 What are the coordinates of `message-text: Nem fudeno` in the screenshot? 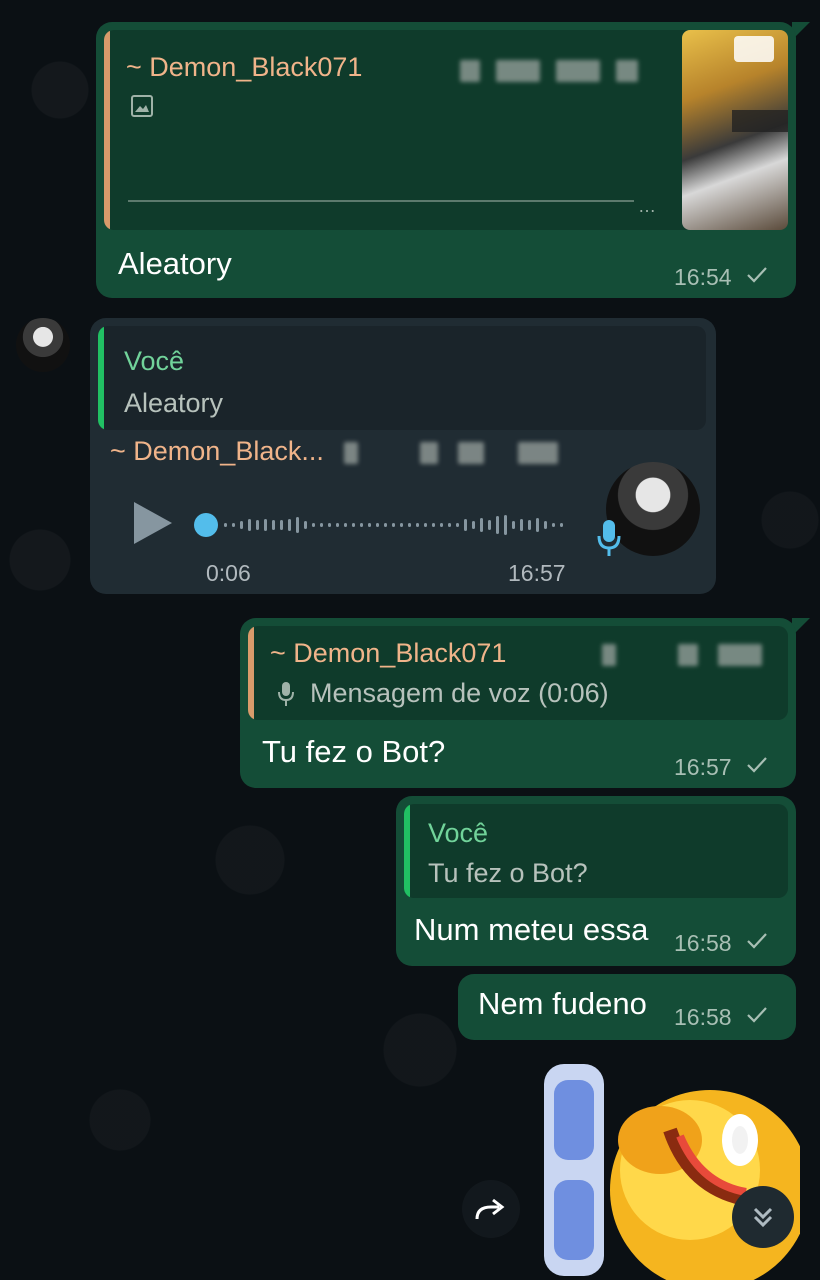 It's located at (562, 1003).